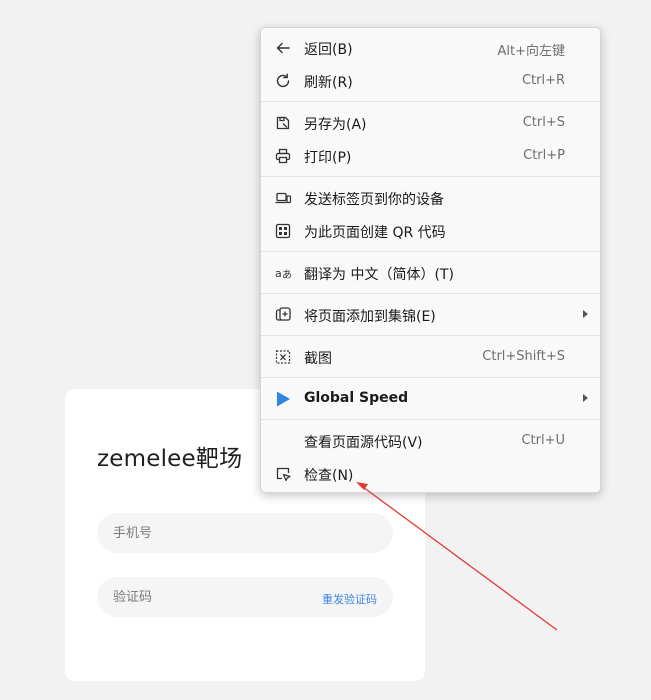 The image size is (651, 700). Describe the element at coordinates (374, 200) in the screenshot. I see `menu-item-label: 发送标签页到你的设备` at that location.